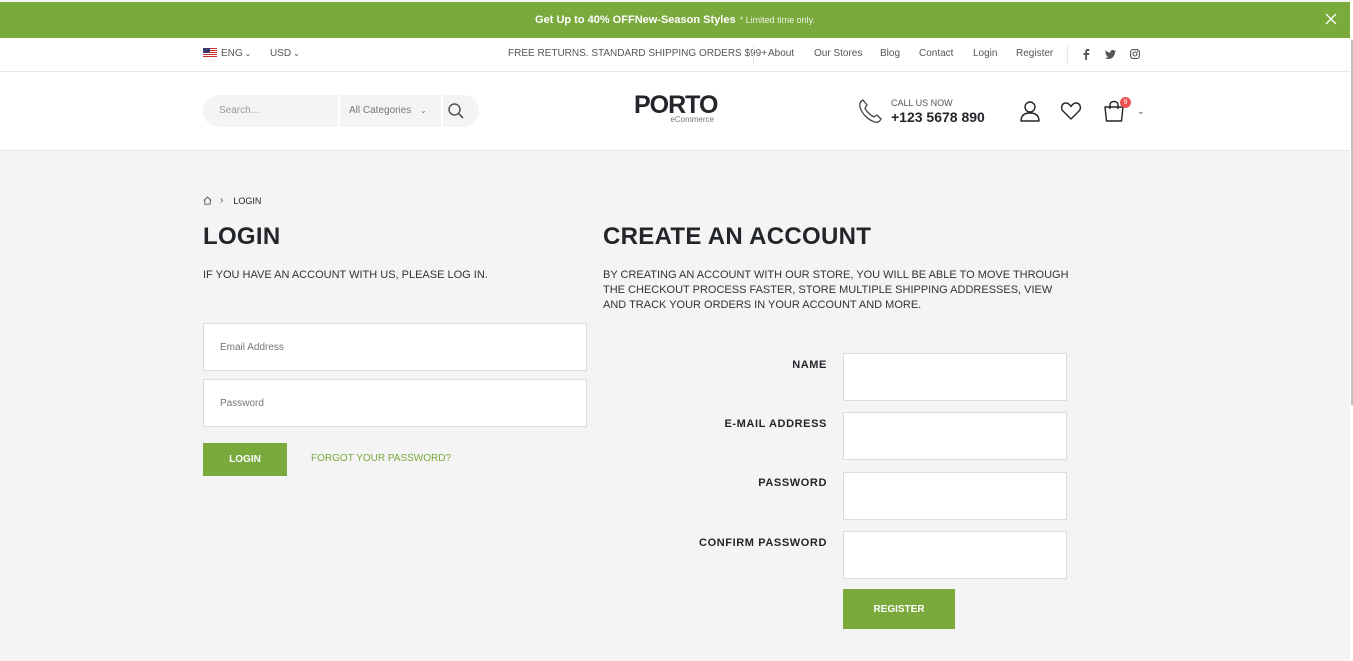  Describe the element at coordinates (1125, 102) in the screenshot. I see `cart-count-badge: 9` at that location.